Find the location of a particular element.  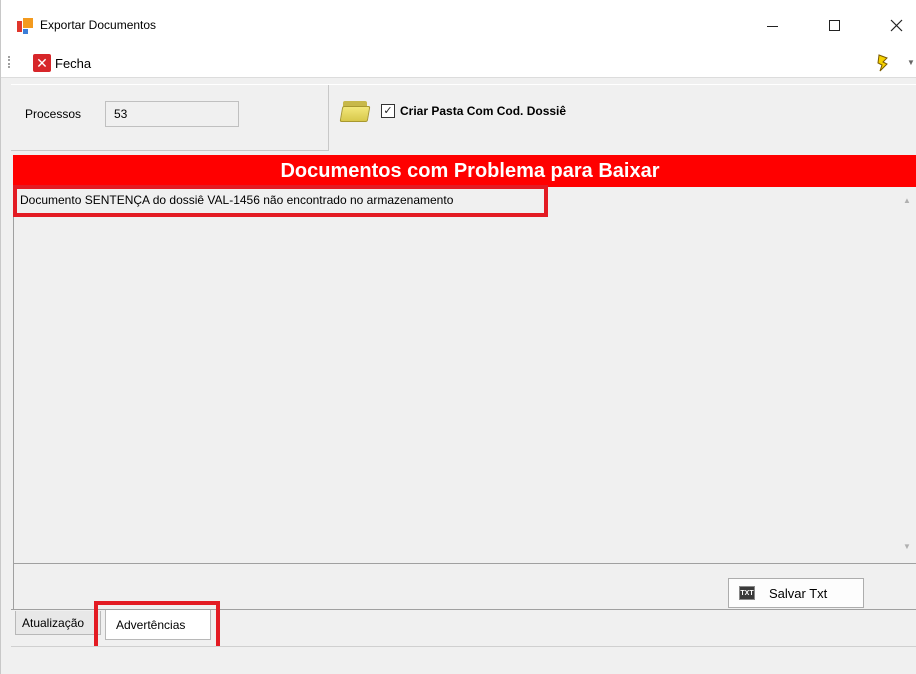

toolbar: ✕ Fecha ▼ is located at coordinates (458, 62).